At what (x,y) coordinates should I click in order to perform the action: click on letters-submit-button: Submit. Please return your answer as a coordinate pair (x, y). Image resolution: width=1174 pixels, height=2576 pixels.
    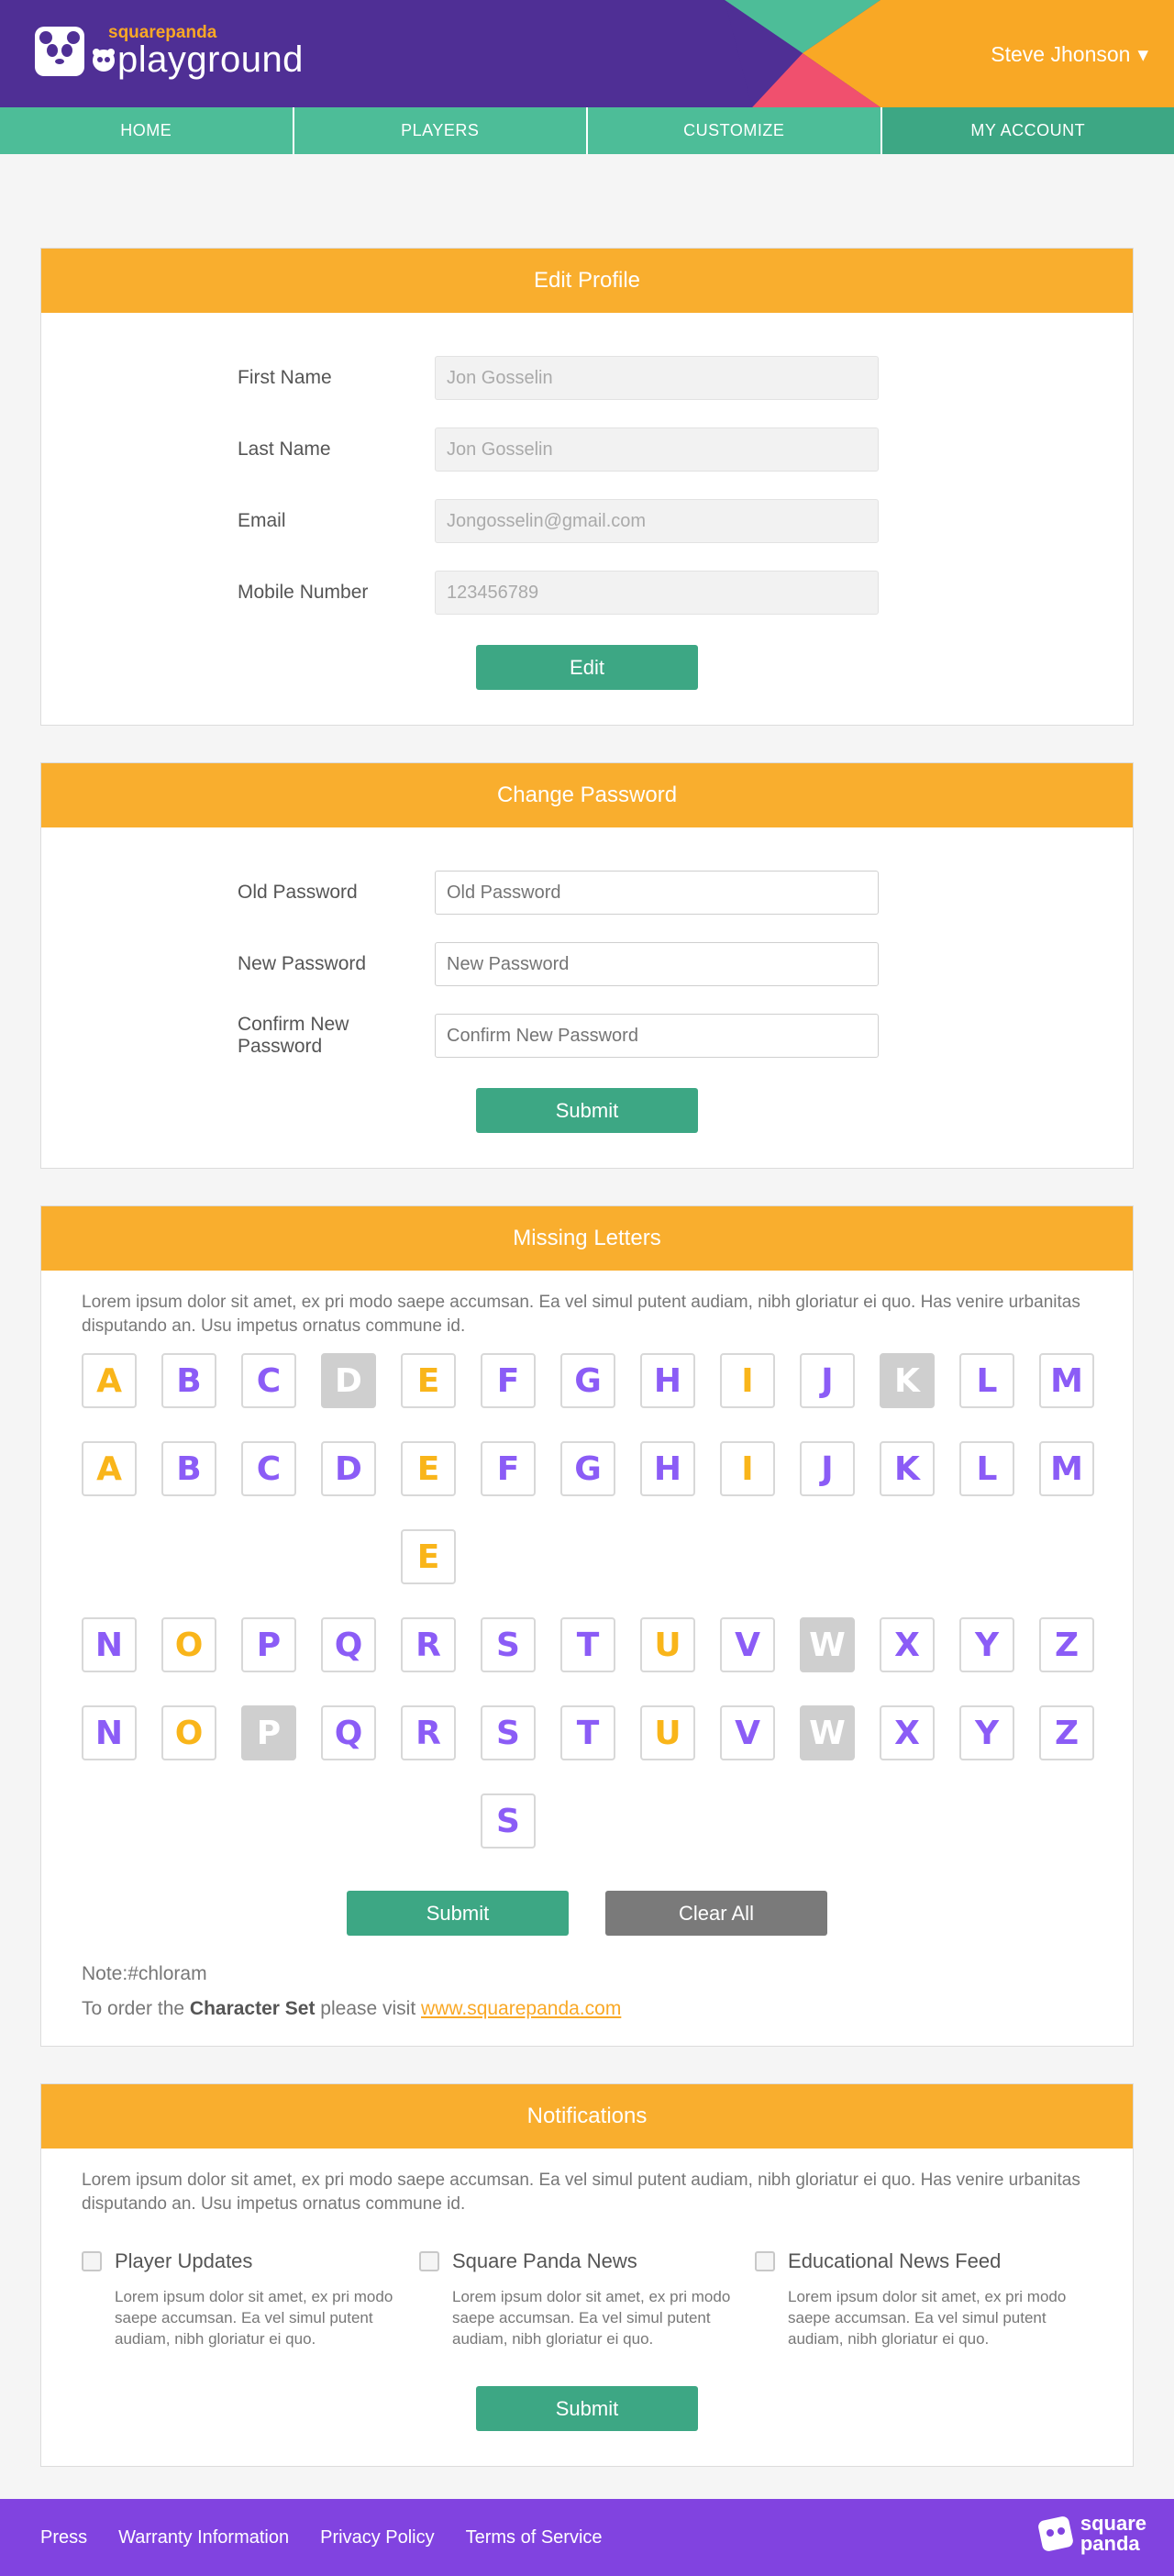
    Looking at the image, I should click on (458, 1913).